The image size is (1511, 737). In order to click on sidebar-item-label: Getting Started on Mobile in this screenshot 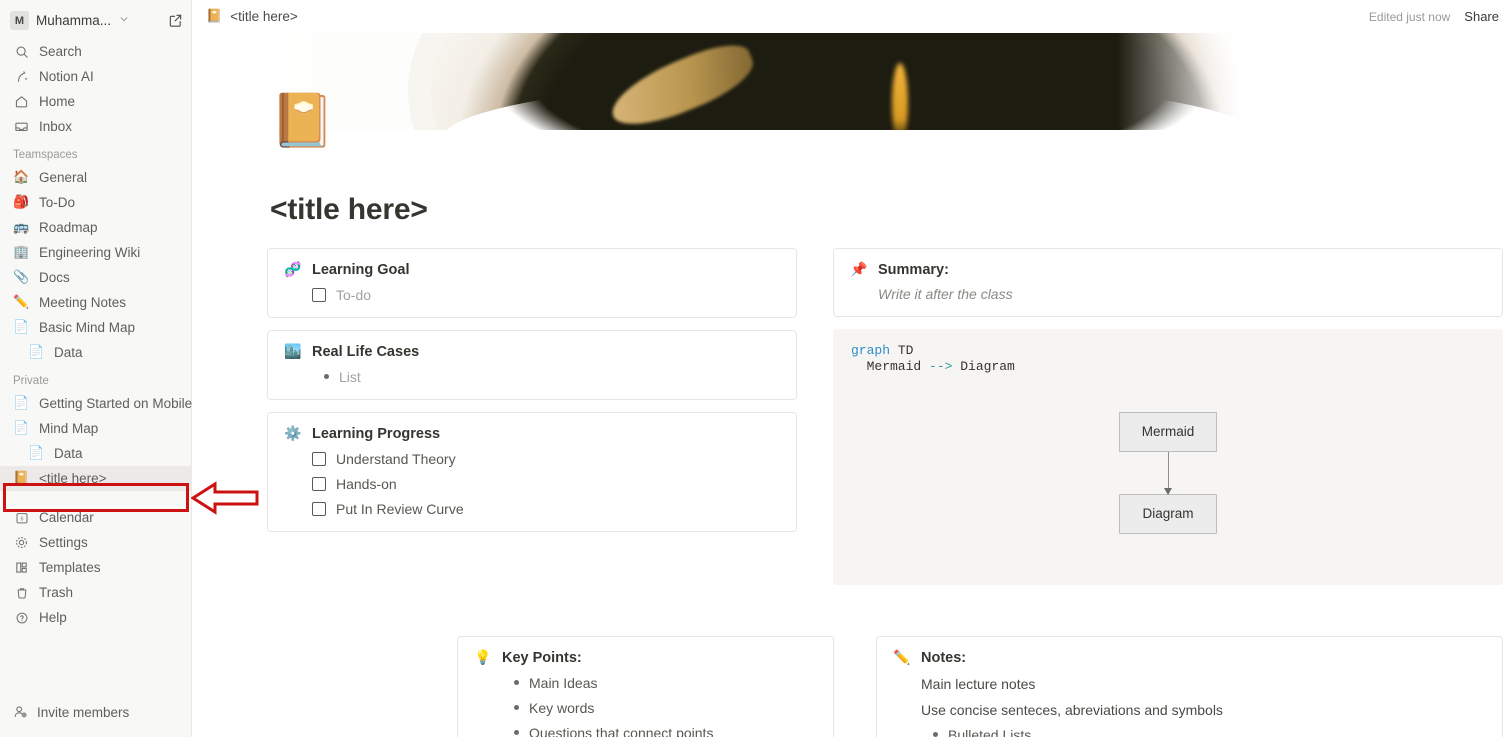, I will do `click(116, 403)`.